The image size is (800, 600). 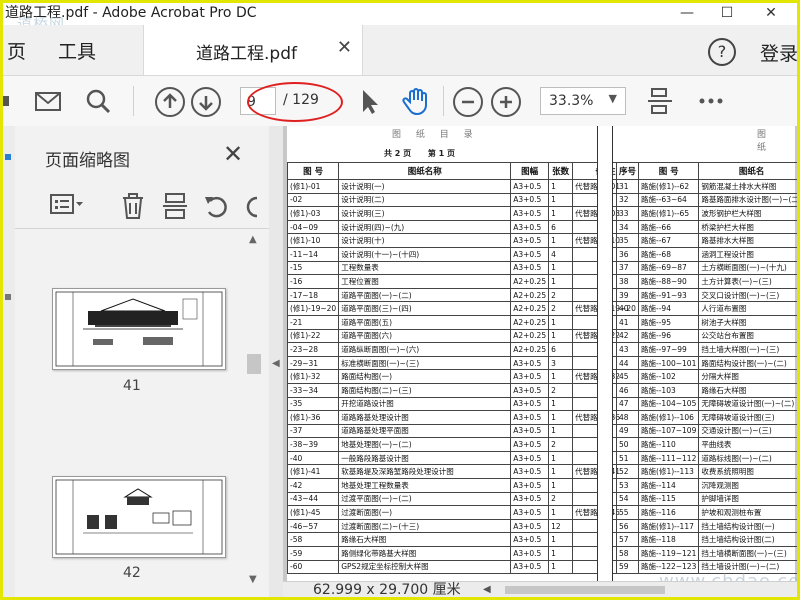 I want to click on more-tools-icon, so click(x=711, y=101).